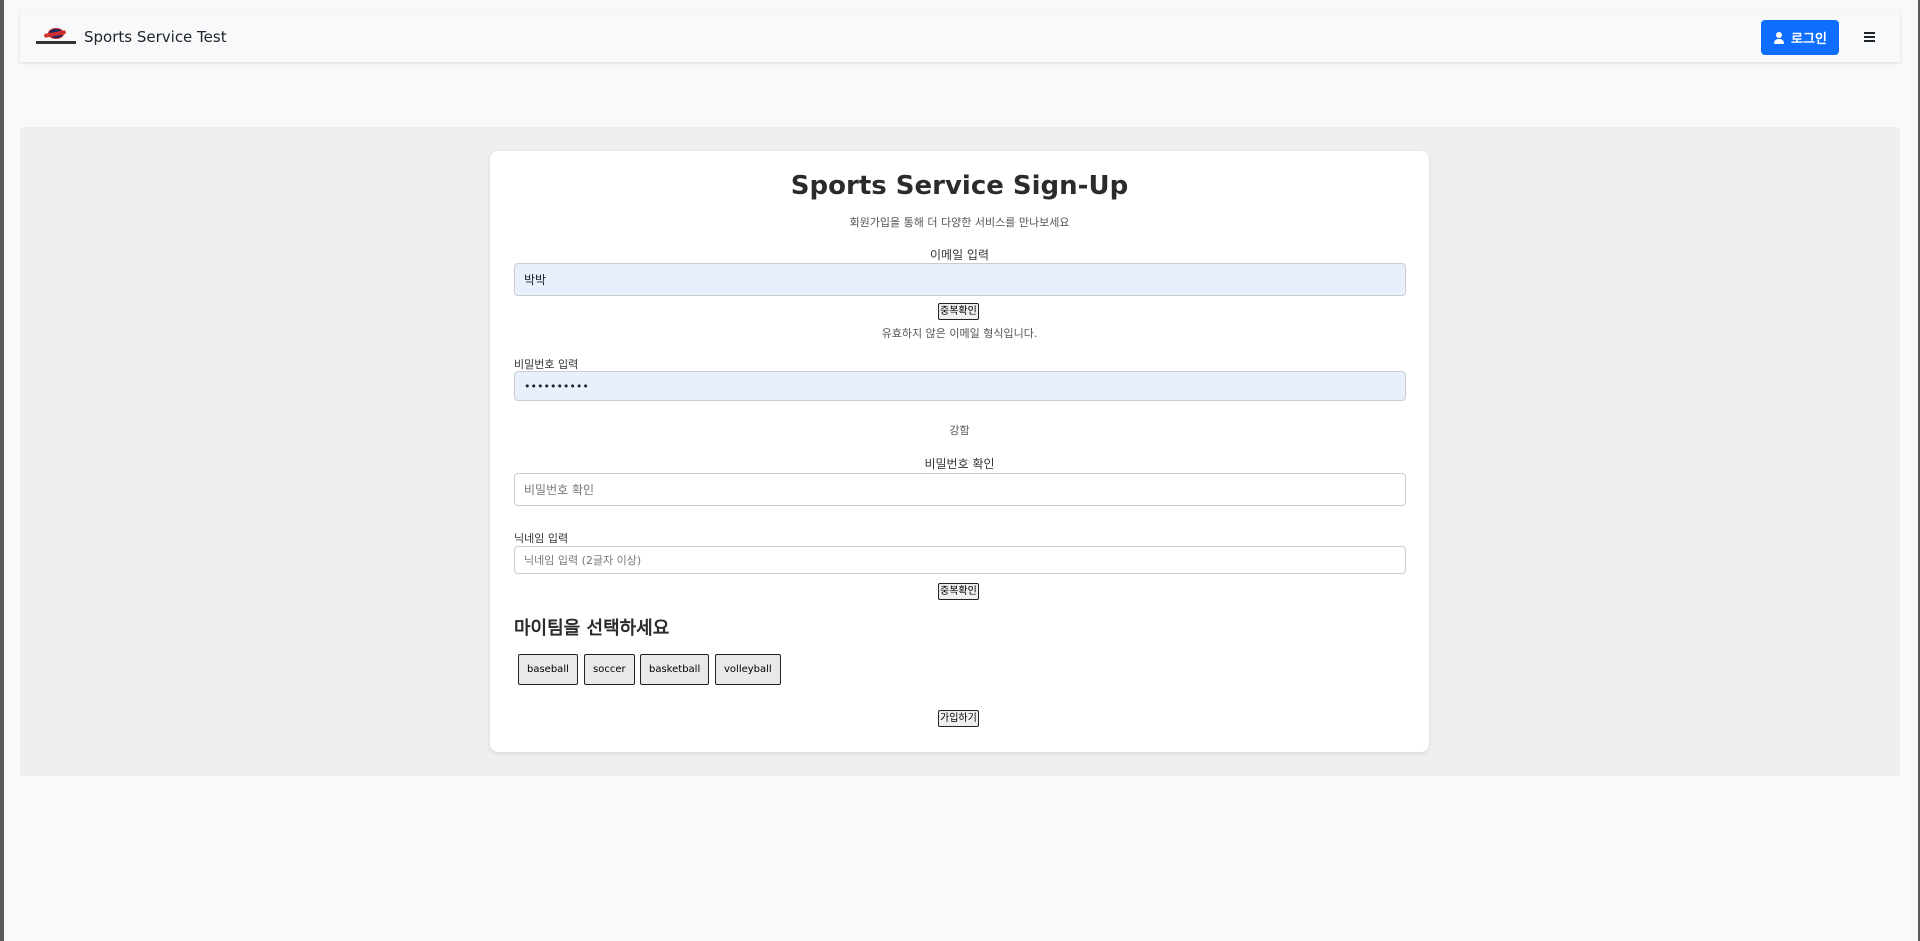 This screenshot has width=1920, height=941. Describe the element at coordinates (56, 37) in the screenshot. I see `brand-logo` at that location.